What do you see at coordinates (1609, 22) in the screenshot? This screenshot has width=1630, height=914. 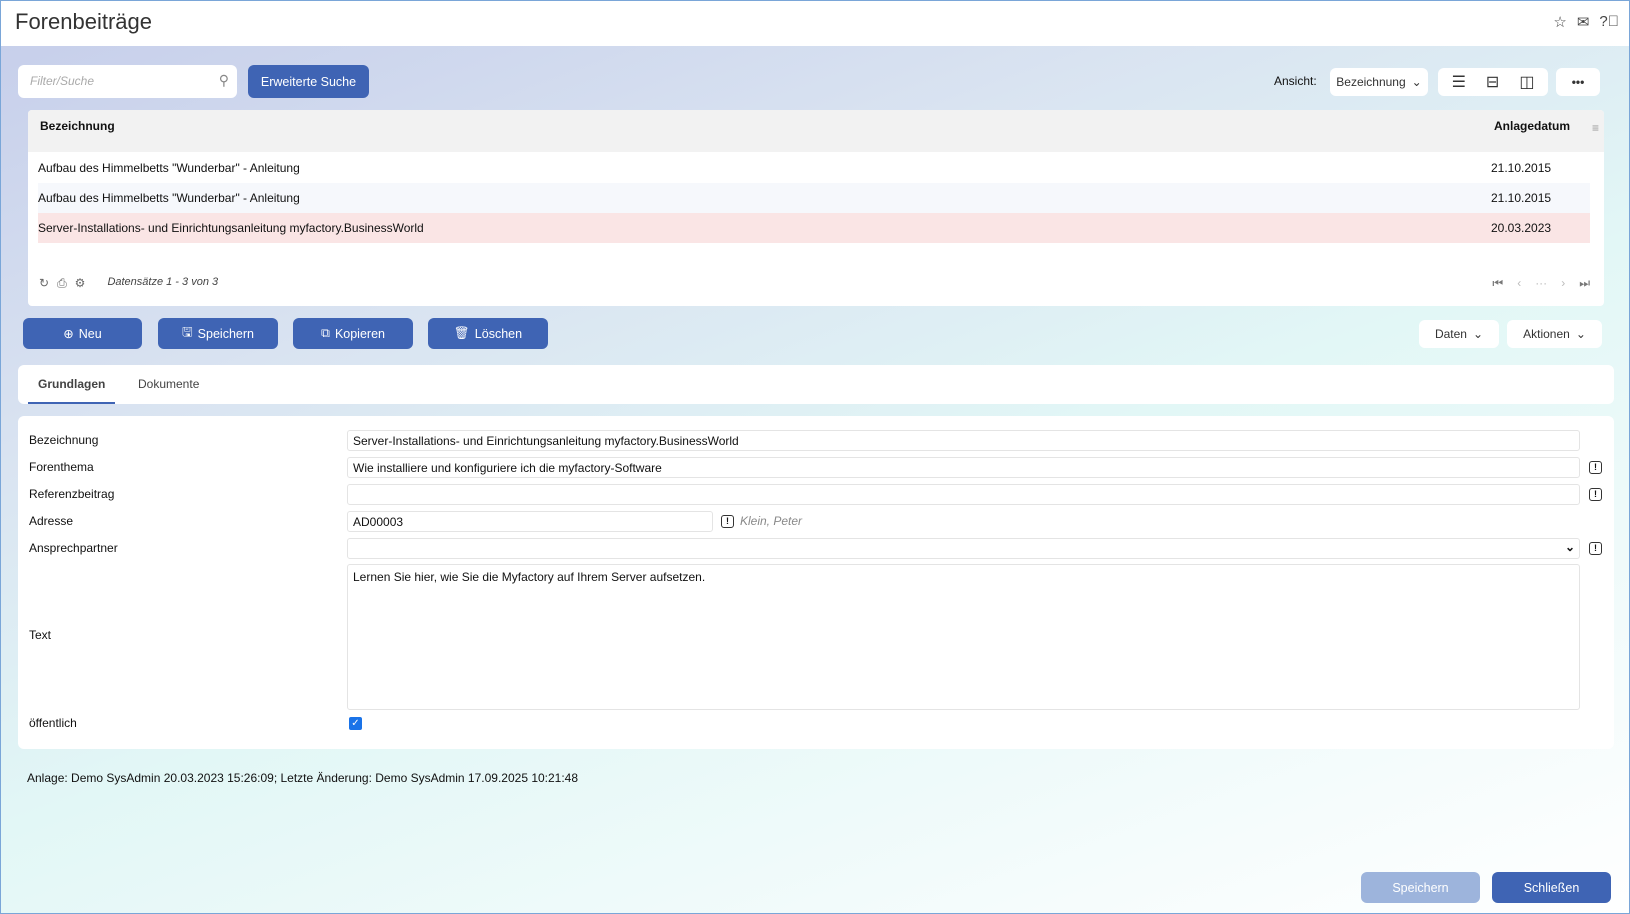 I see `help-icon: ?⃝` at bounding box center [1609, 22].